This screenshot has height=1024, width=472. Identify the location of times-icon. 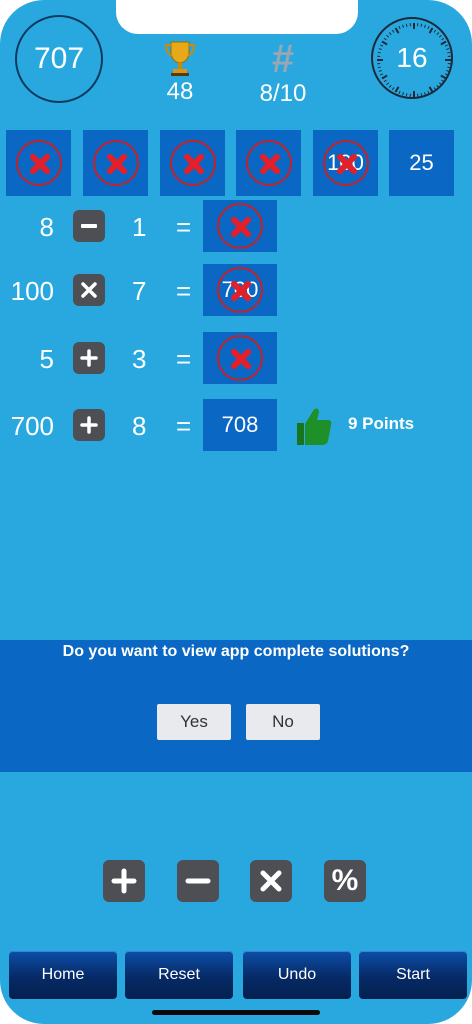
(271, 881).